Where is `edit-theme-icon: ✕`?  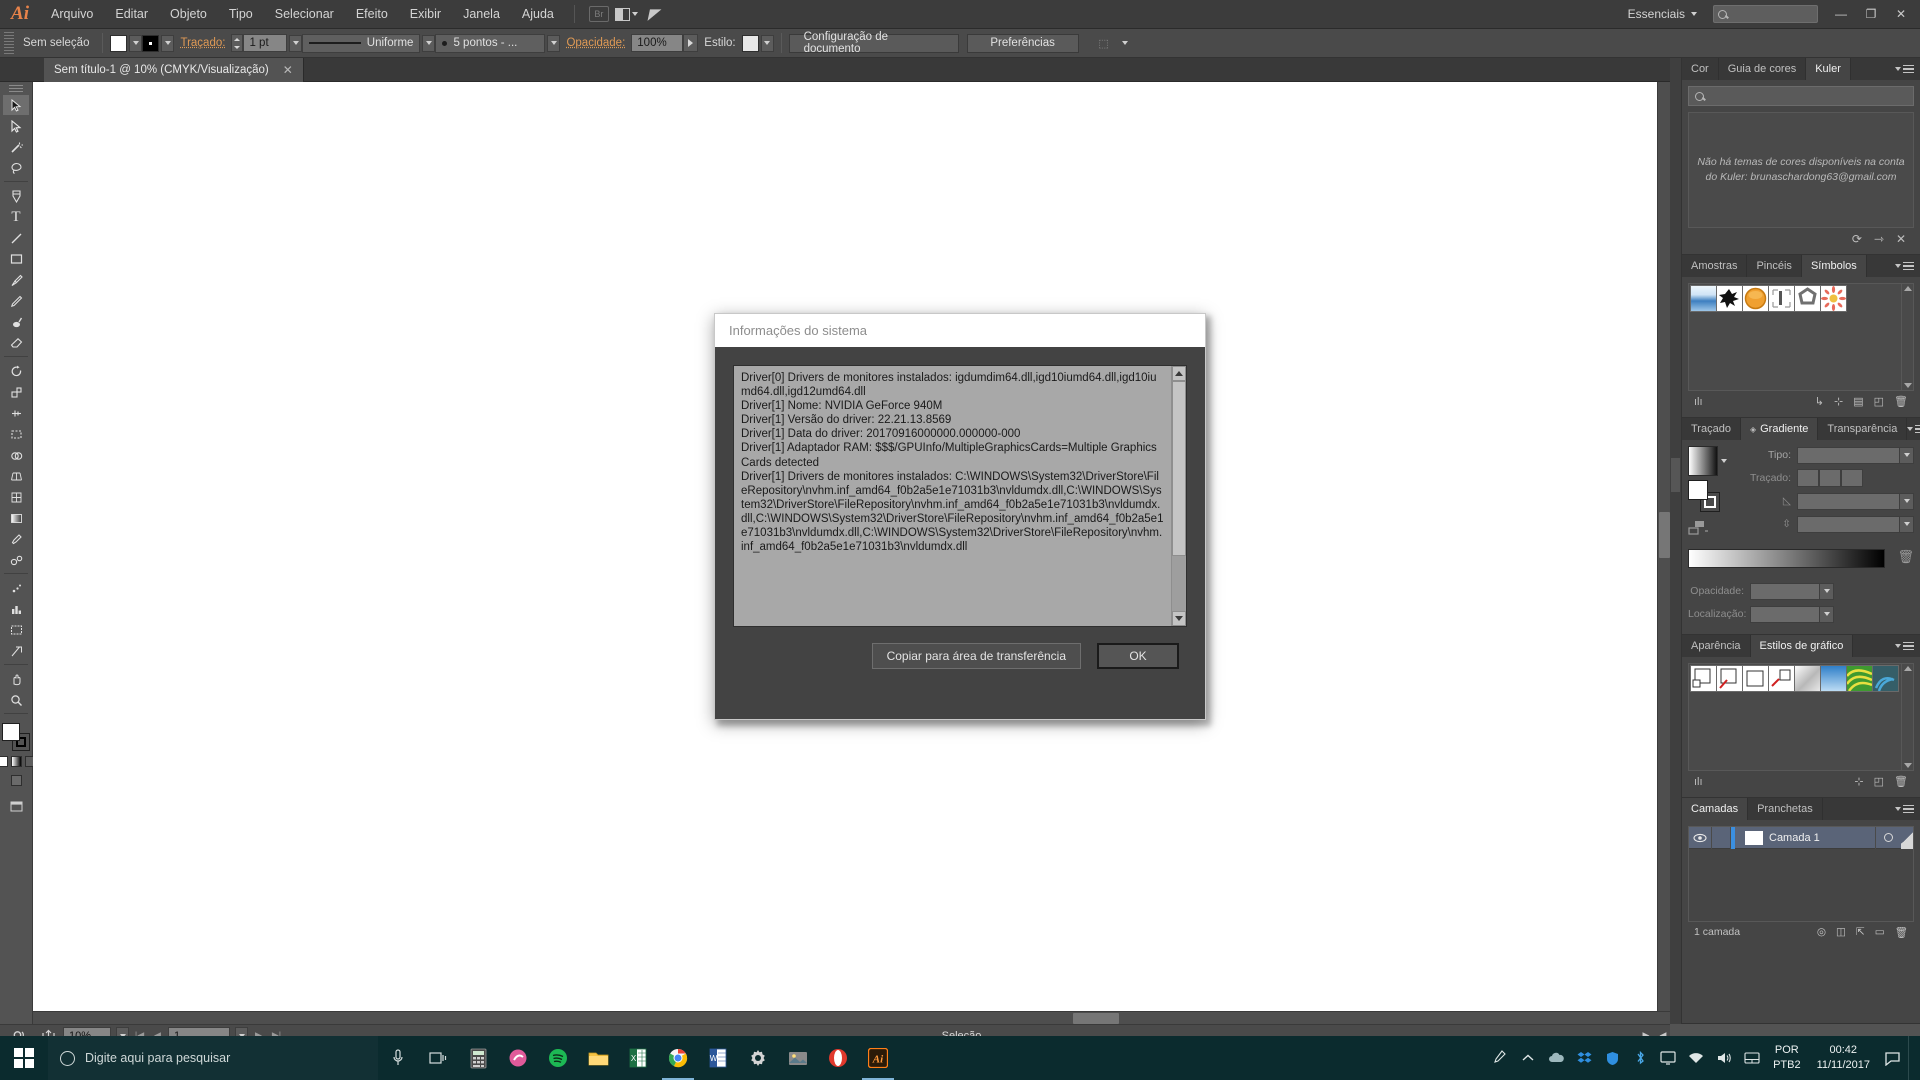 edit-theme-icon: ✕ is located at coordinates (1901, 239).